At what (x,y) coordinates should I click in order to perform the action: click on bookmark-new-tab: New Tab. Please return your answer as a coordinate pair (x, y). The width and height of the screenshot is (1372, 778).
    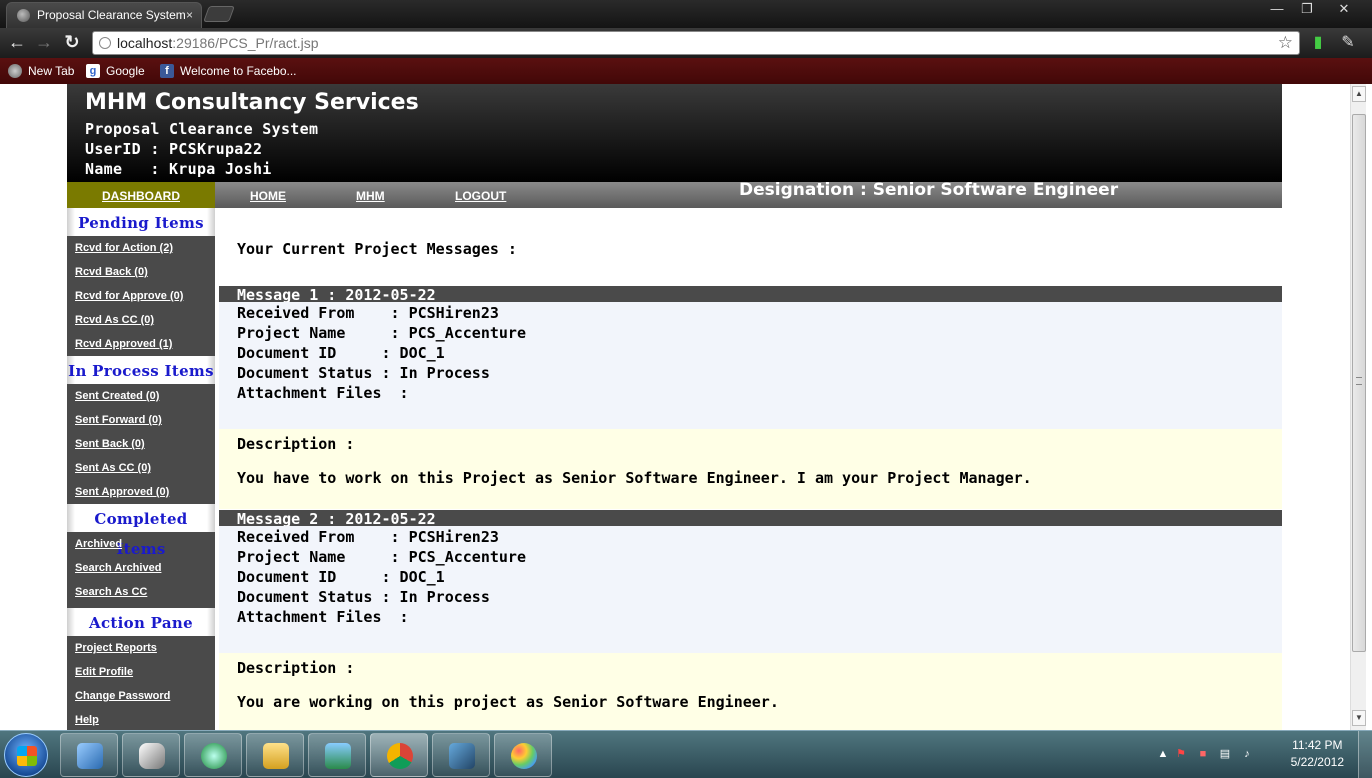
    Looking at the image, I should click on (41, 71).